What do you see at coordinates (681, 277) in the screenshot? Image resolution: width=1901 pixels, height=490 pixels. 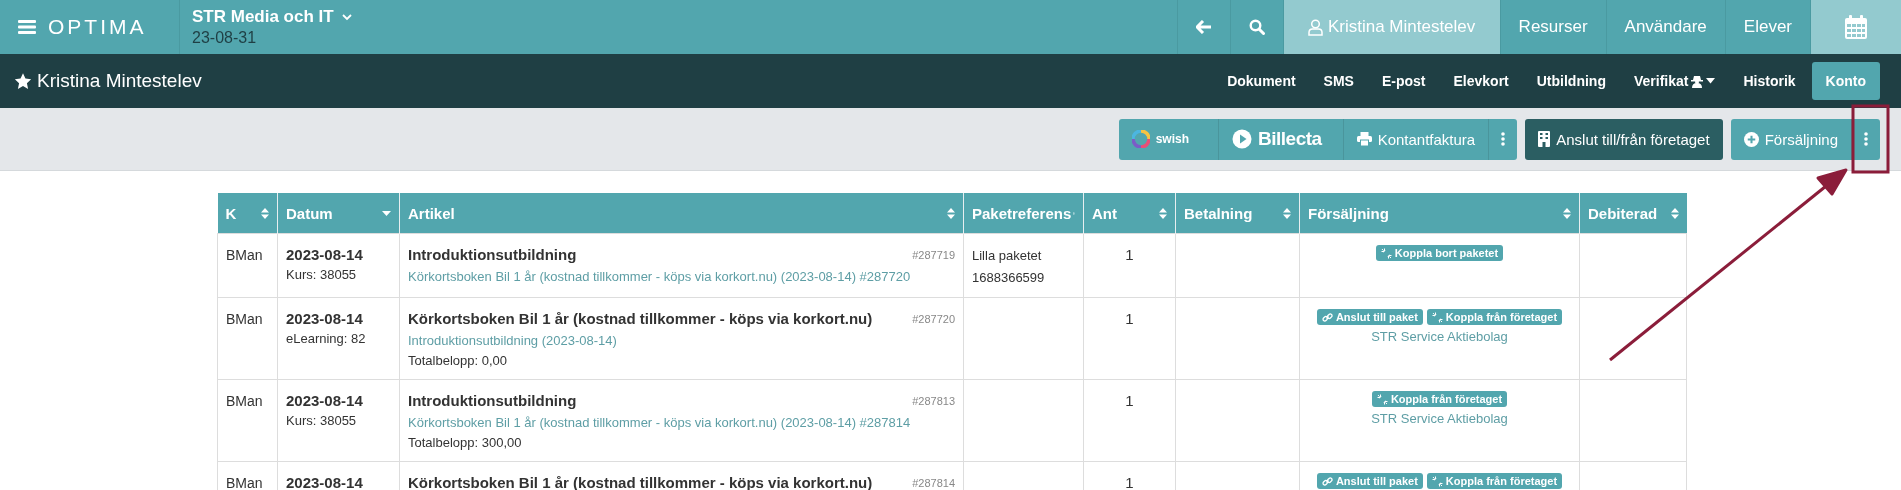 I see `related-article-link: Körkortsboken Bil 1 år (kostnad tillkommer - köps via korkort.nu) (2023-08-14) #287720` at bounding box center [681, 277].